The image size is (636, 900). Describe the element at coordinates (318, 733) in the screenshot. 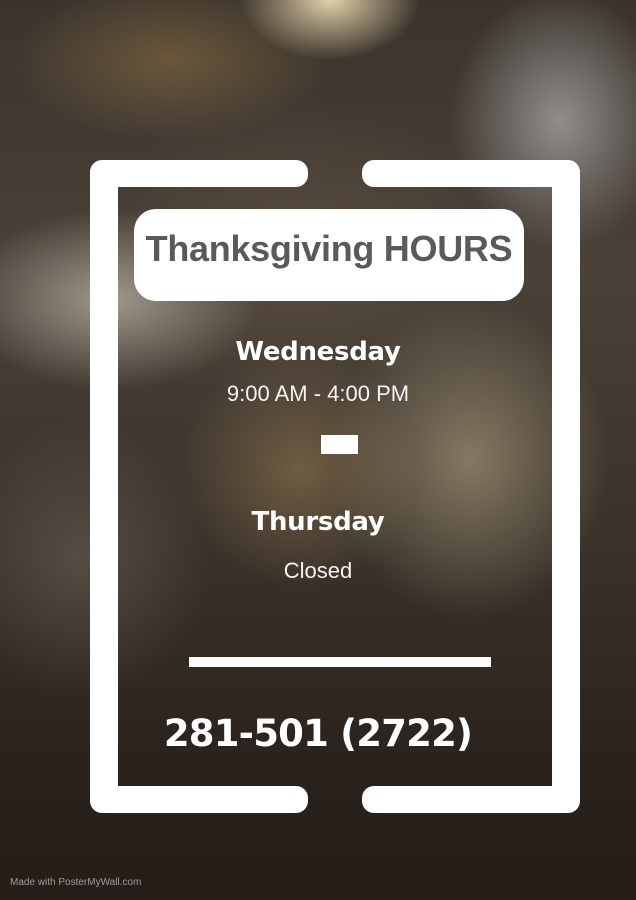

I see `phone-number: 281-501 (2722)` at that location.